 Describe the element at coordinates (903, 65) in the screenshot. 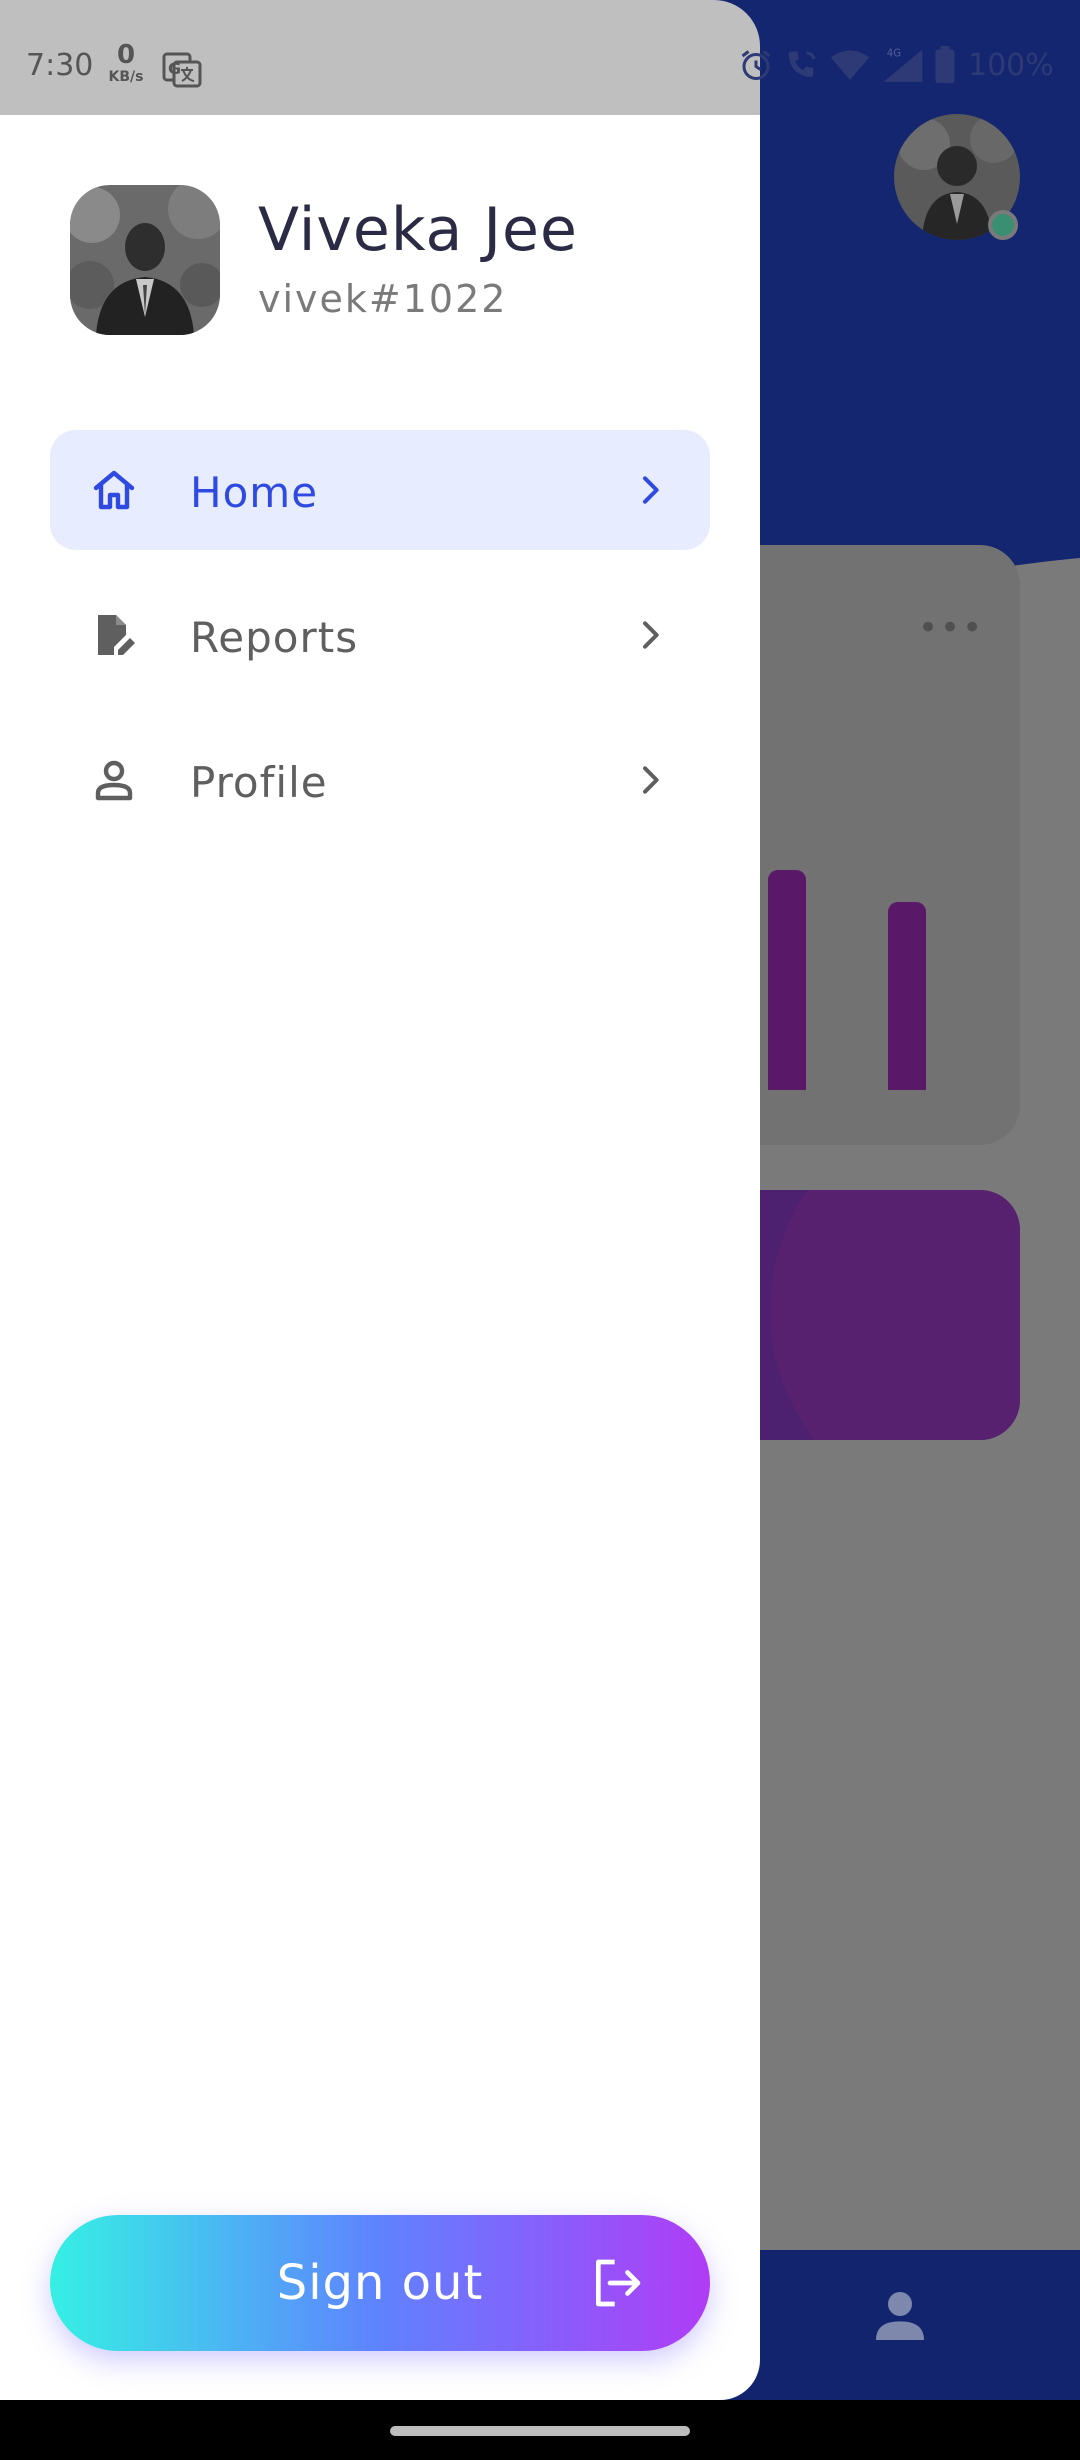

I see `cellular-signal-icon: 4G` at that location.